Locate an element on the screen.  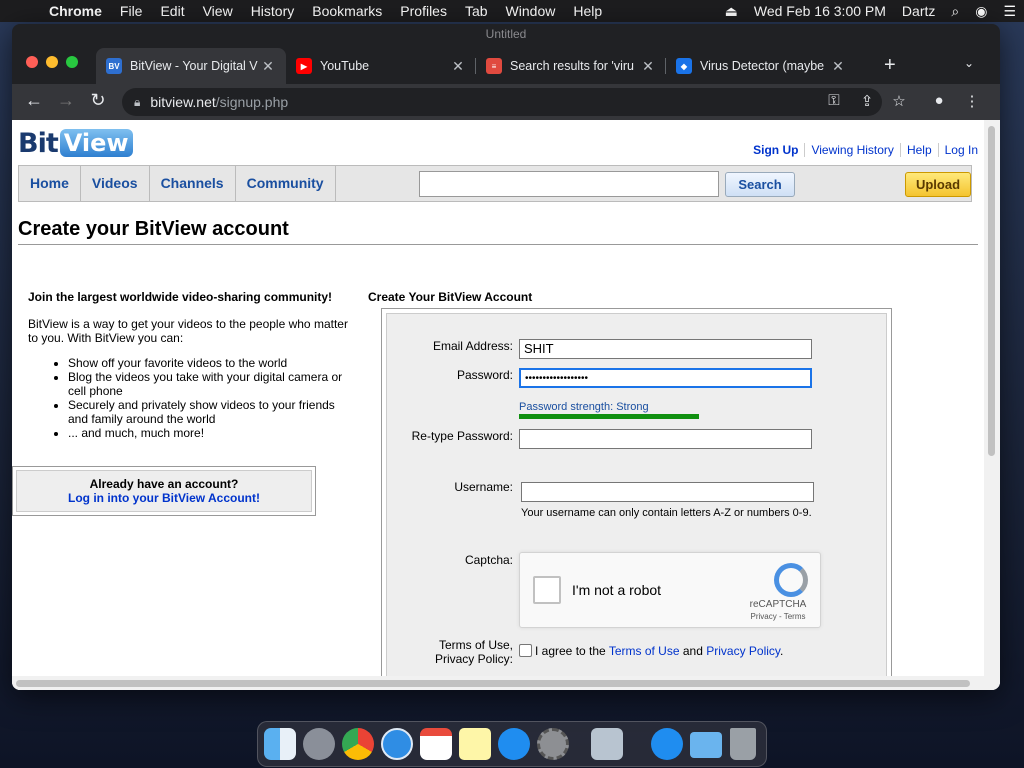
back-icon: ← is located at coordinates (34, 100).